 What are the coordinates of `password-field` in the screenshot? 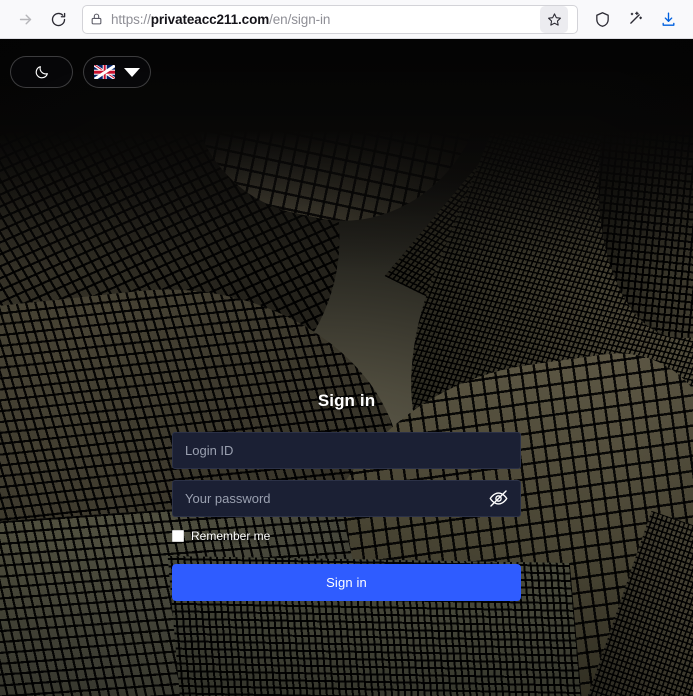 It's located at (346, 498).